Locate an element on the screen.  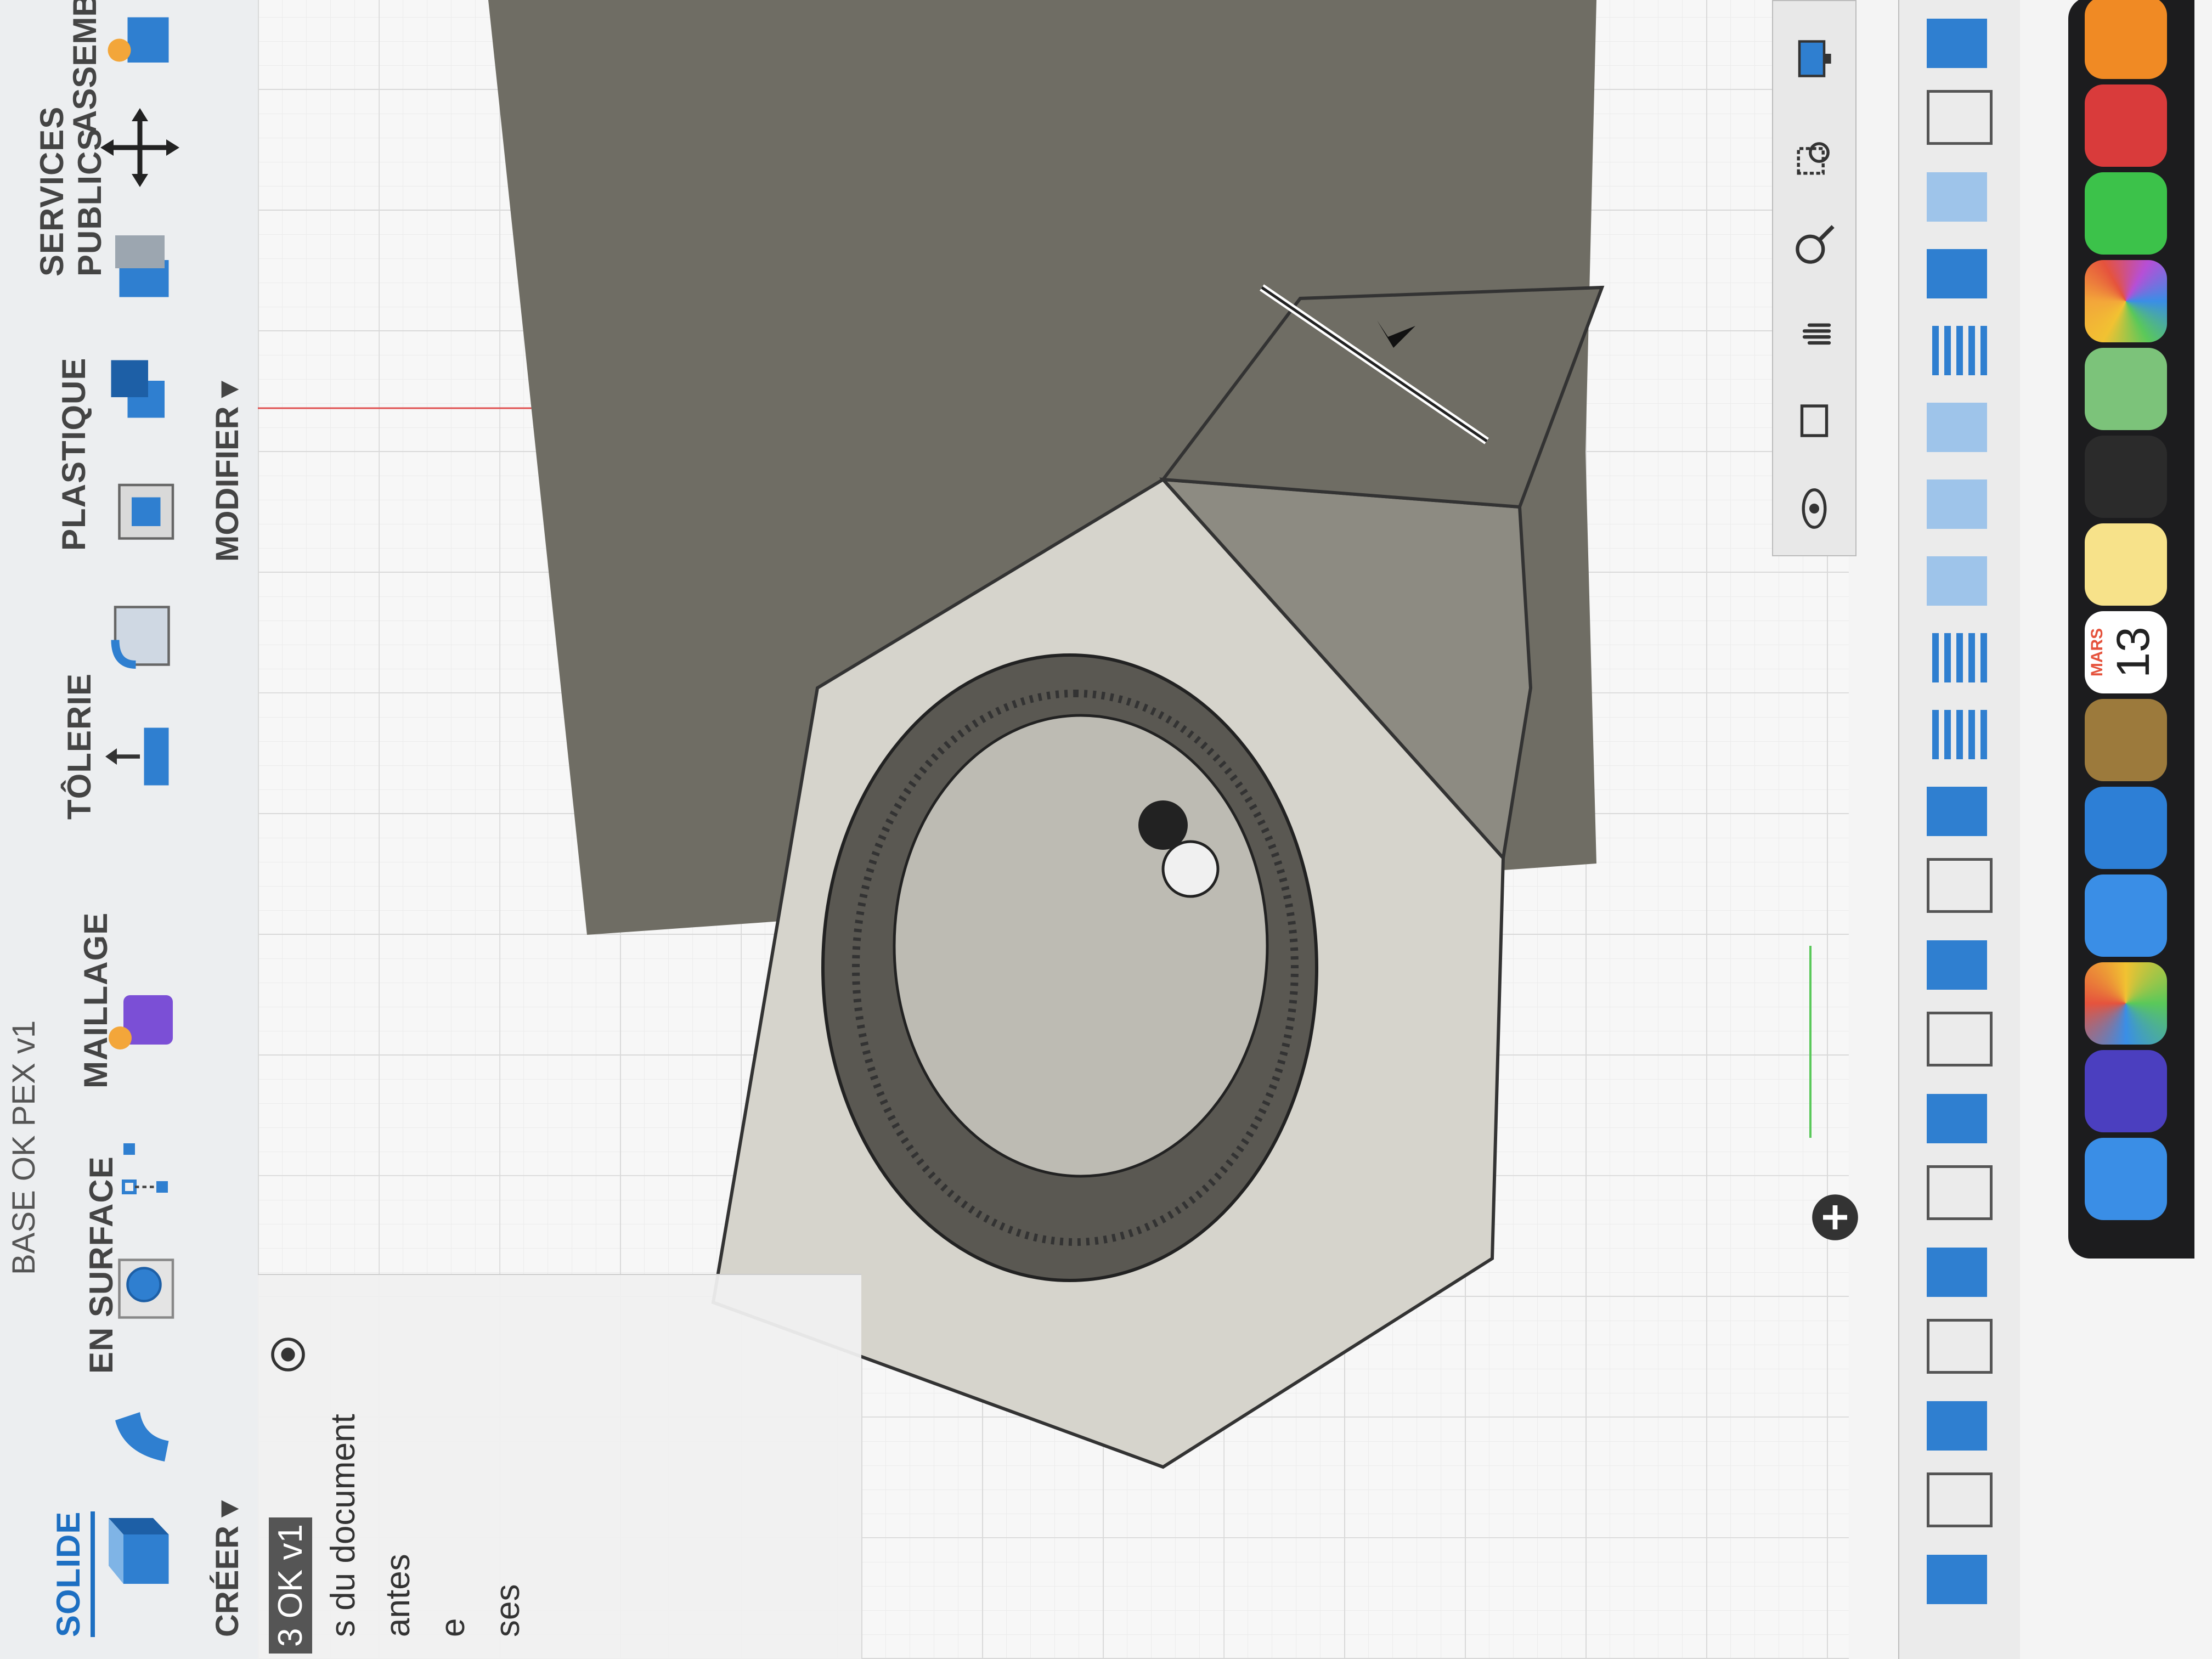
timeline is located at coordinates (1959, 830).